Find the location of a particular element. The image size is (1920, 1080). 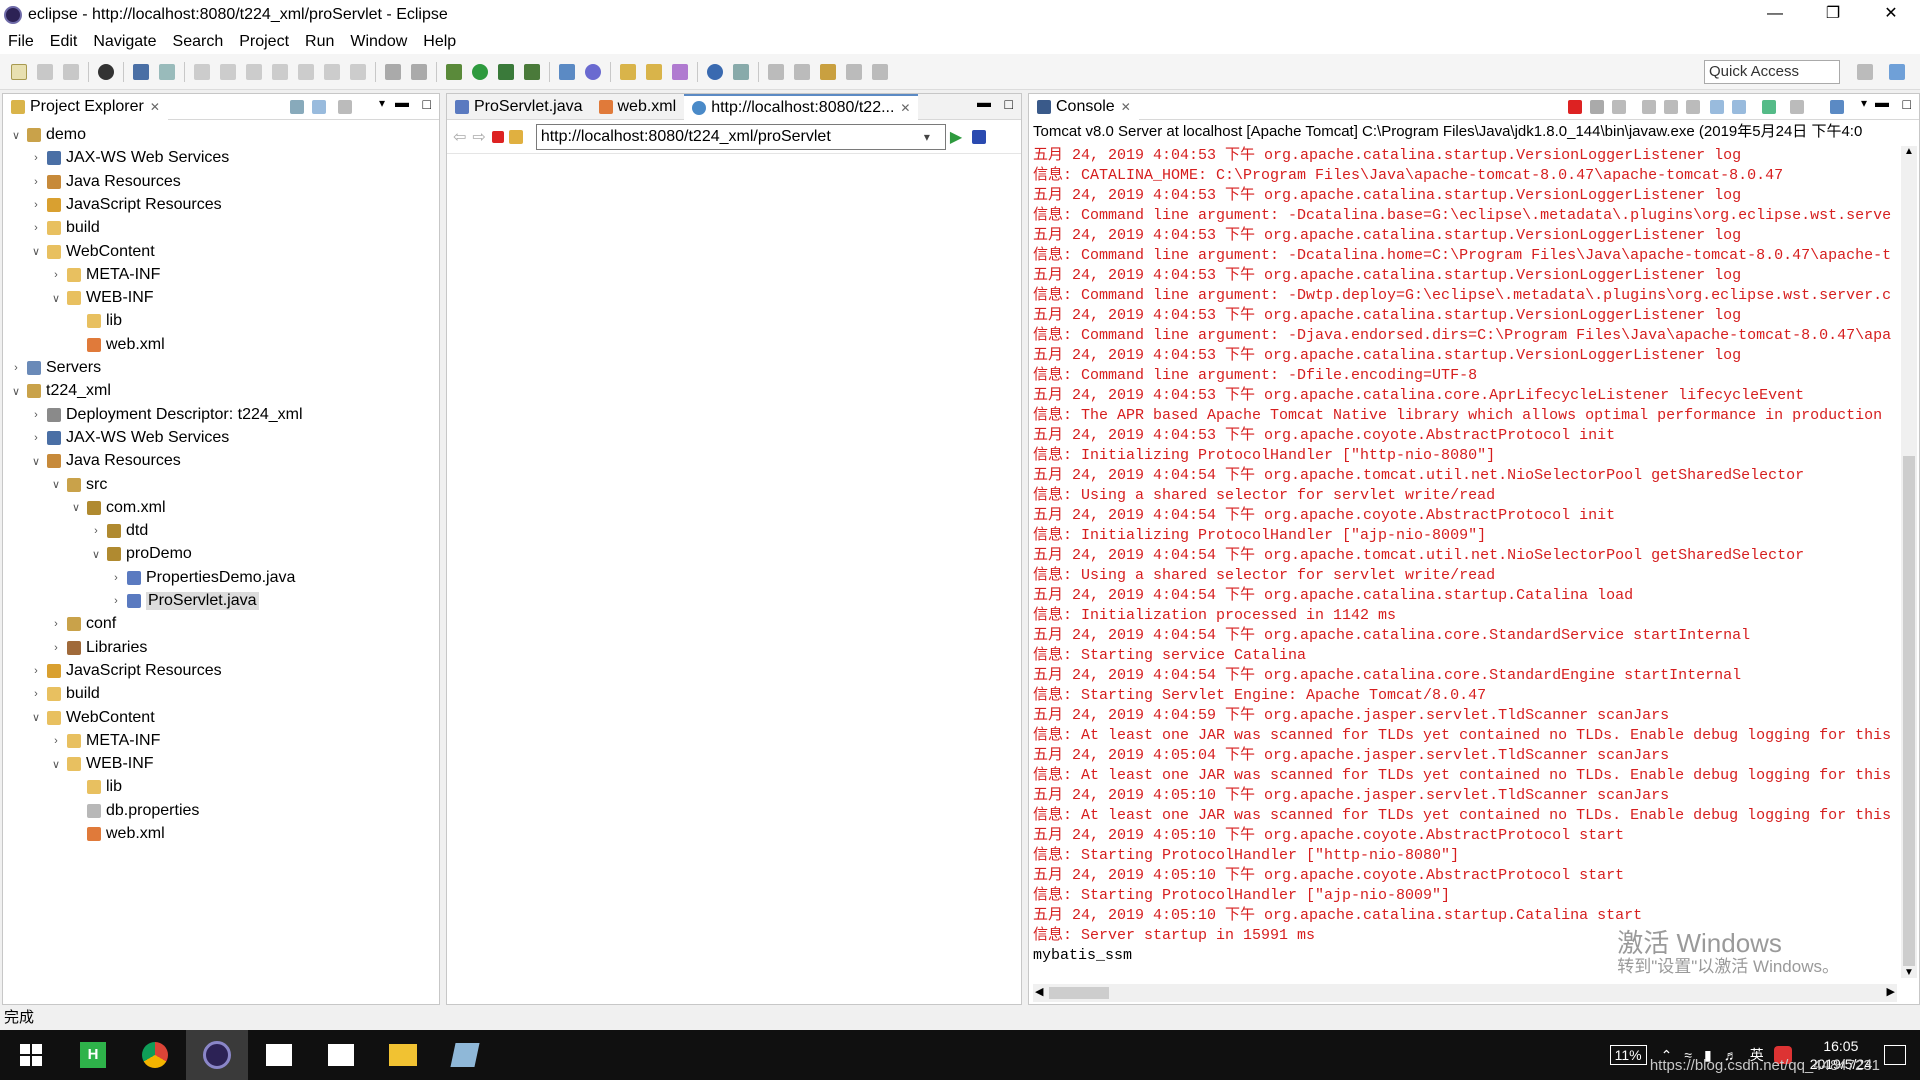

drop-to-frame-icon is located at coordinates (393, 71).